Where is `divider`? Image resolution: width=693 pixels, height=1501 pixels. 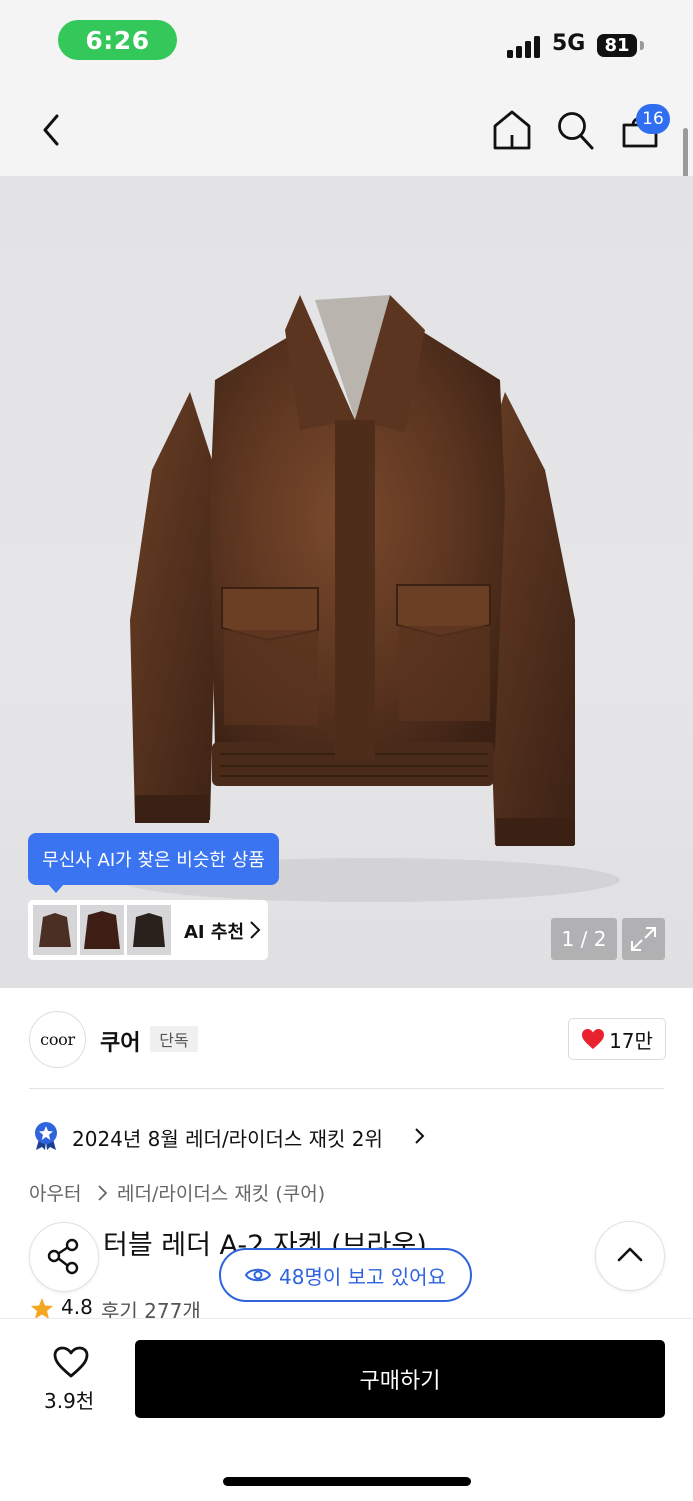
divider is located at coordinates (346, 1088).